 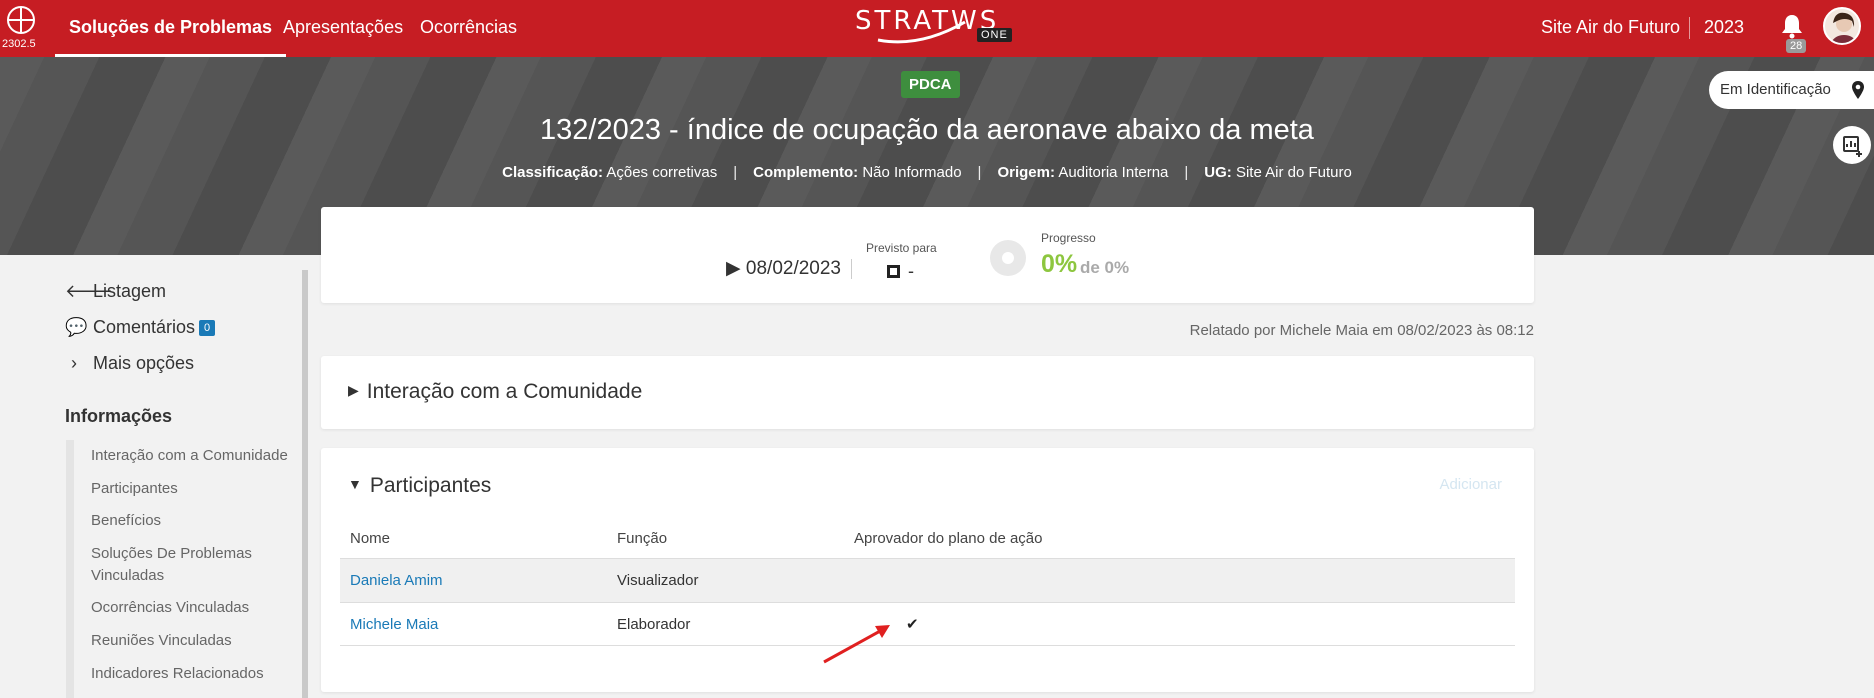 What do you see at coordinates (1026, 172) in the screenshot?
I see `origin-label: Origem:` at bounding box center [1026, 172].